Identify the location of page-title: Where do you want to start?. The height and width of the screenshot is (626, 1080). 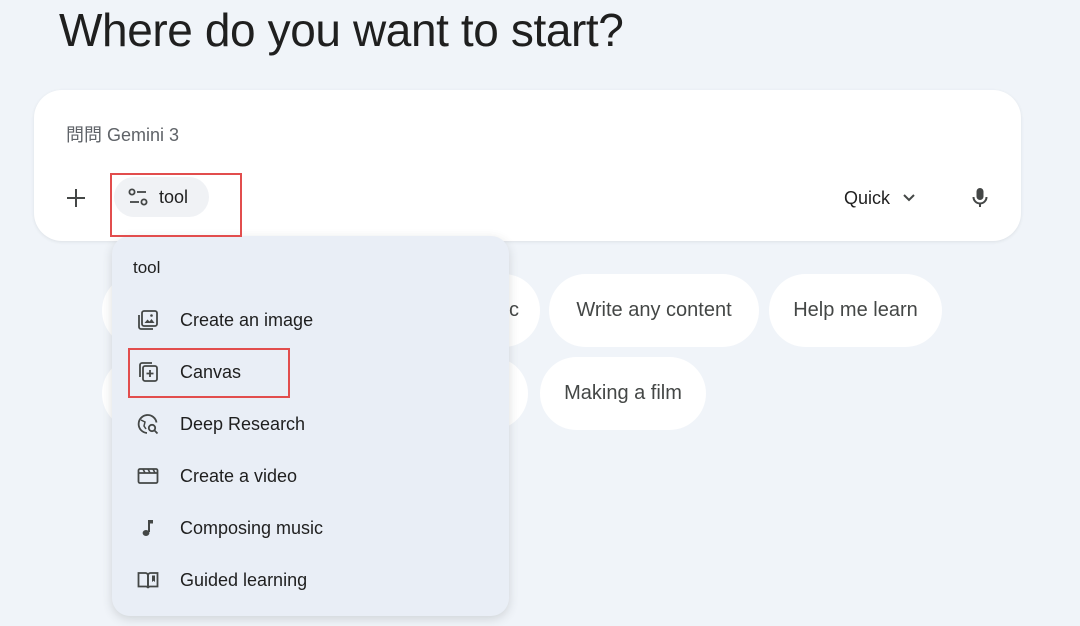
(341, 30).